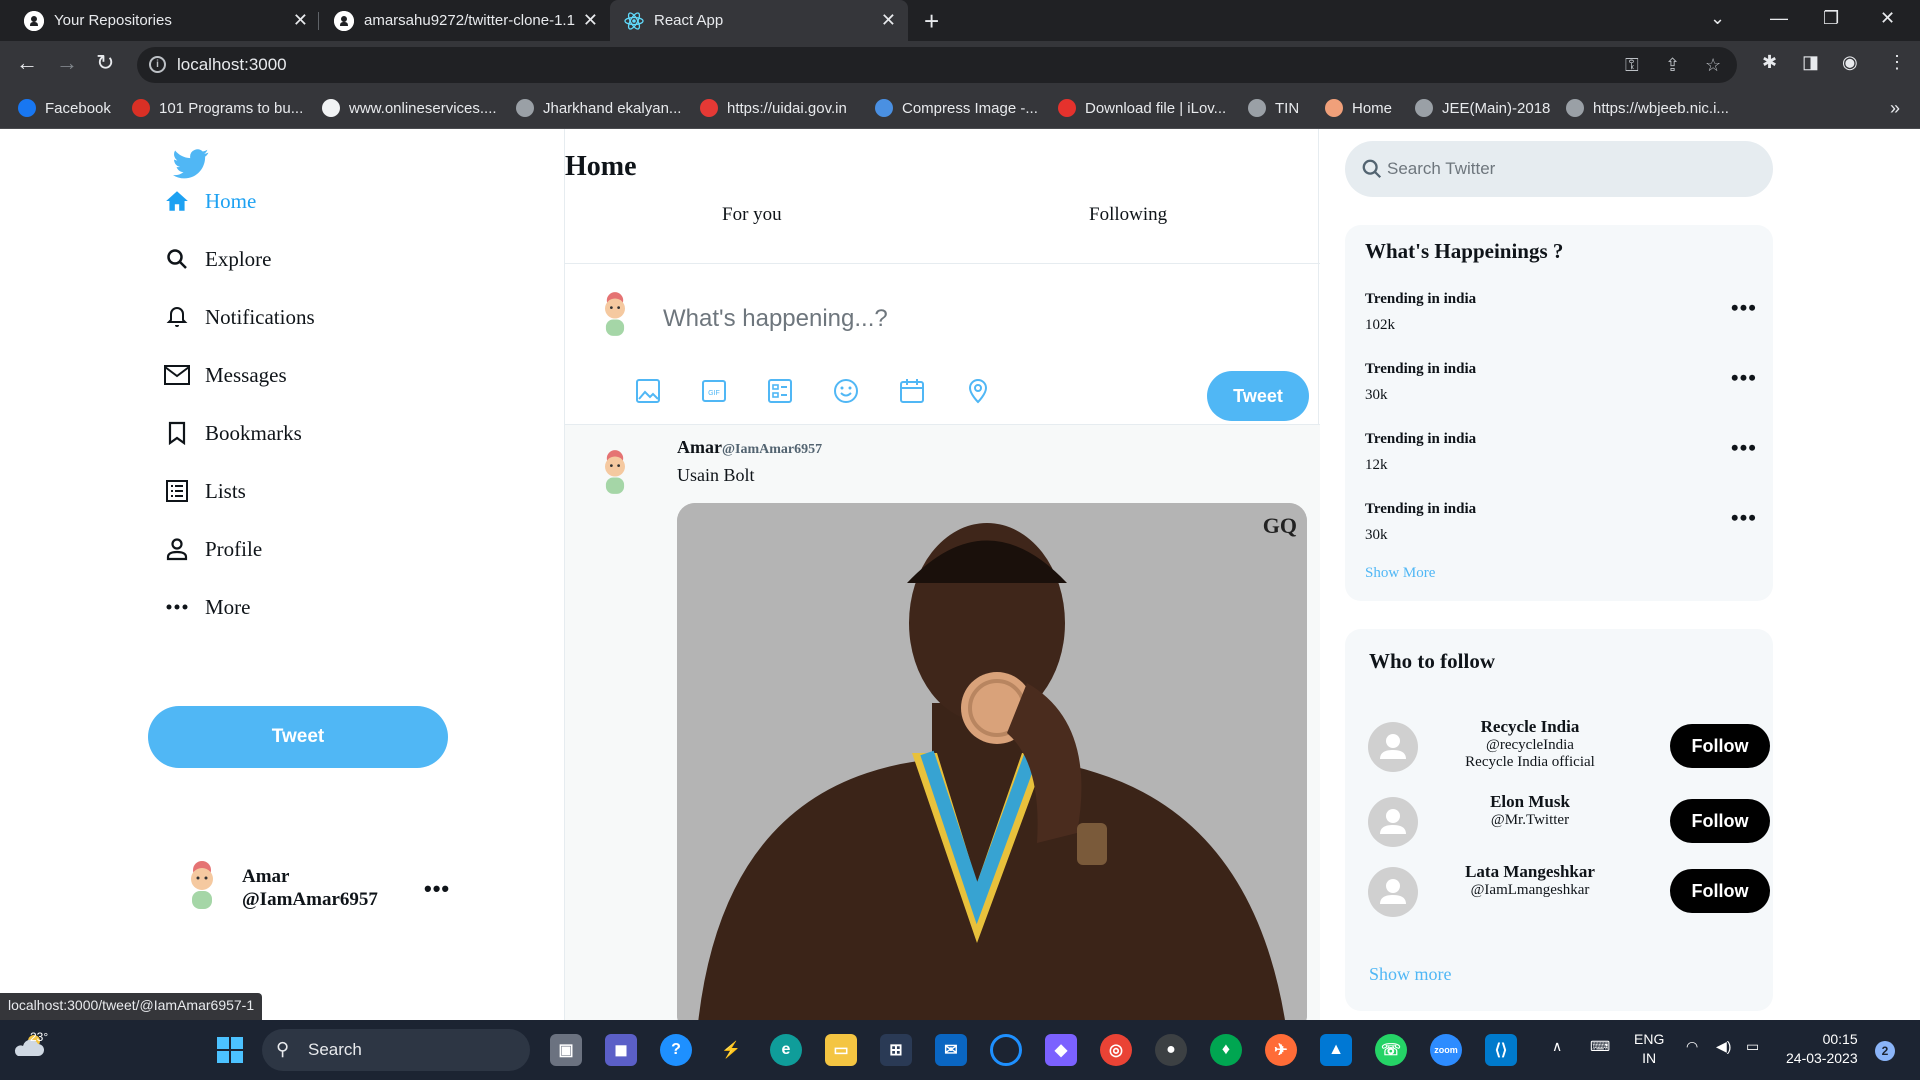 The width and height of the screenshot is (1920, 1080). I want to click on start-icon, so click(230, 1050).